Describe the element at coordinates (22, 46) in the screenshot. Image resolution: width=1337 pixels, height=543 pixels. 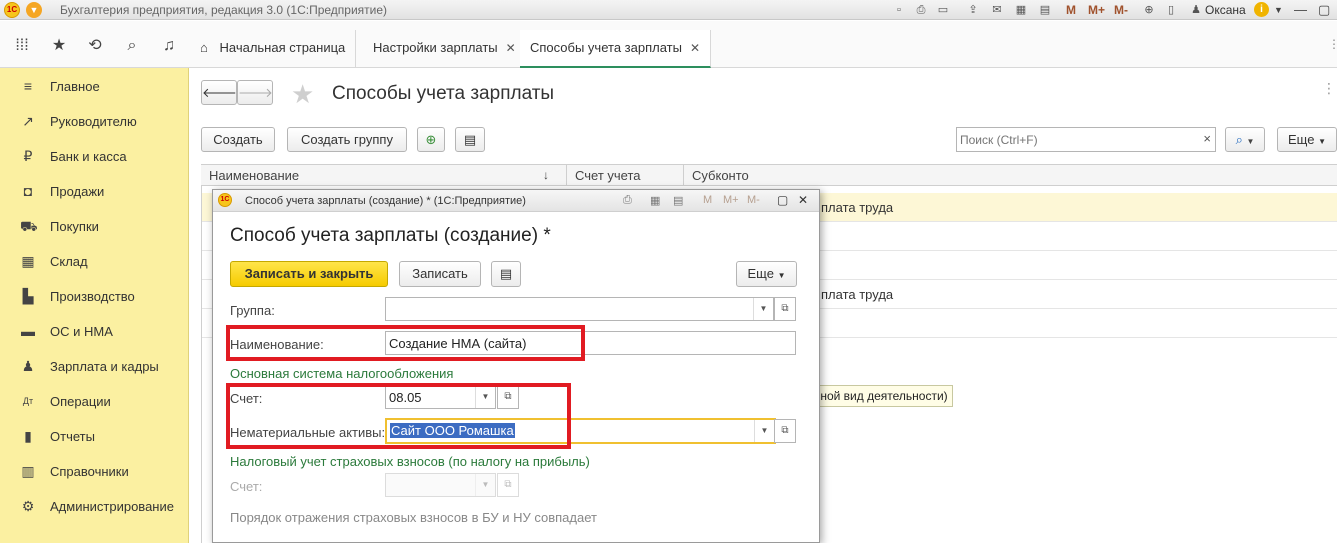
I see `apps-grid-icon: ⁞⁞⁞` at that location.